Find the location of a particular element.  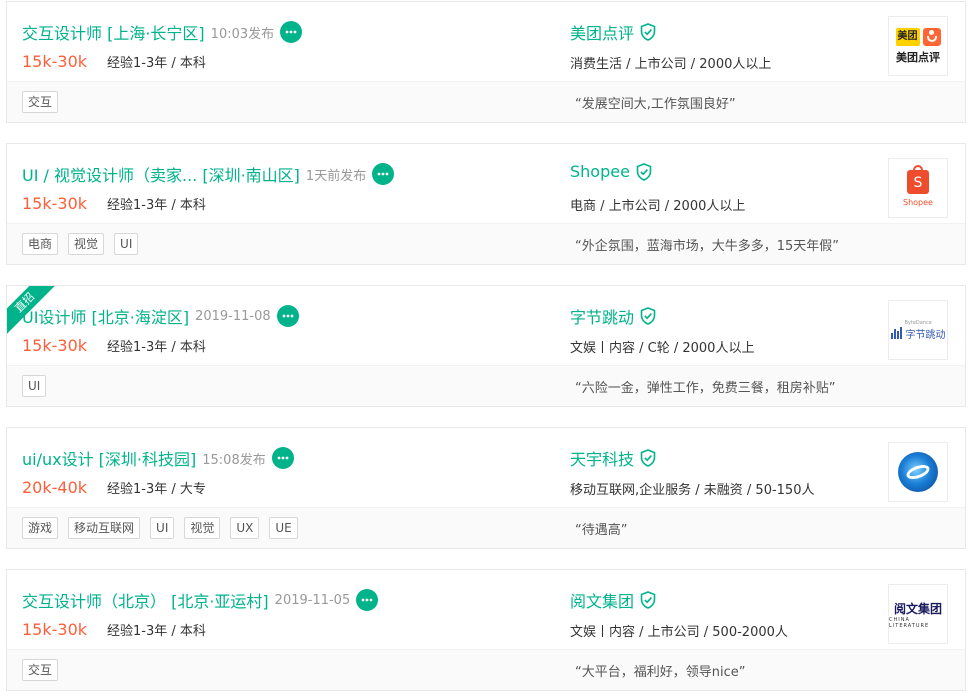

logo-text: 字节跳动 is located at coordinates (925, 335).